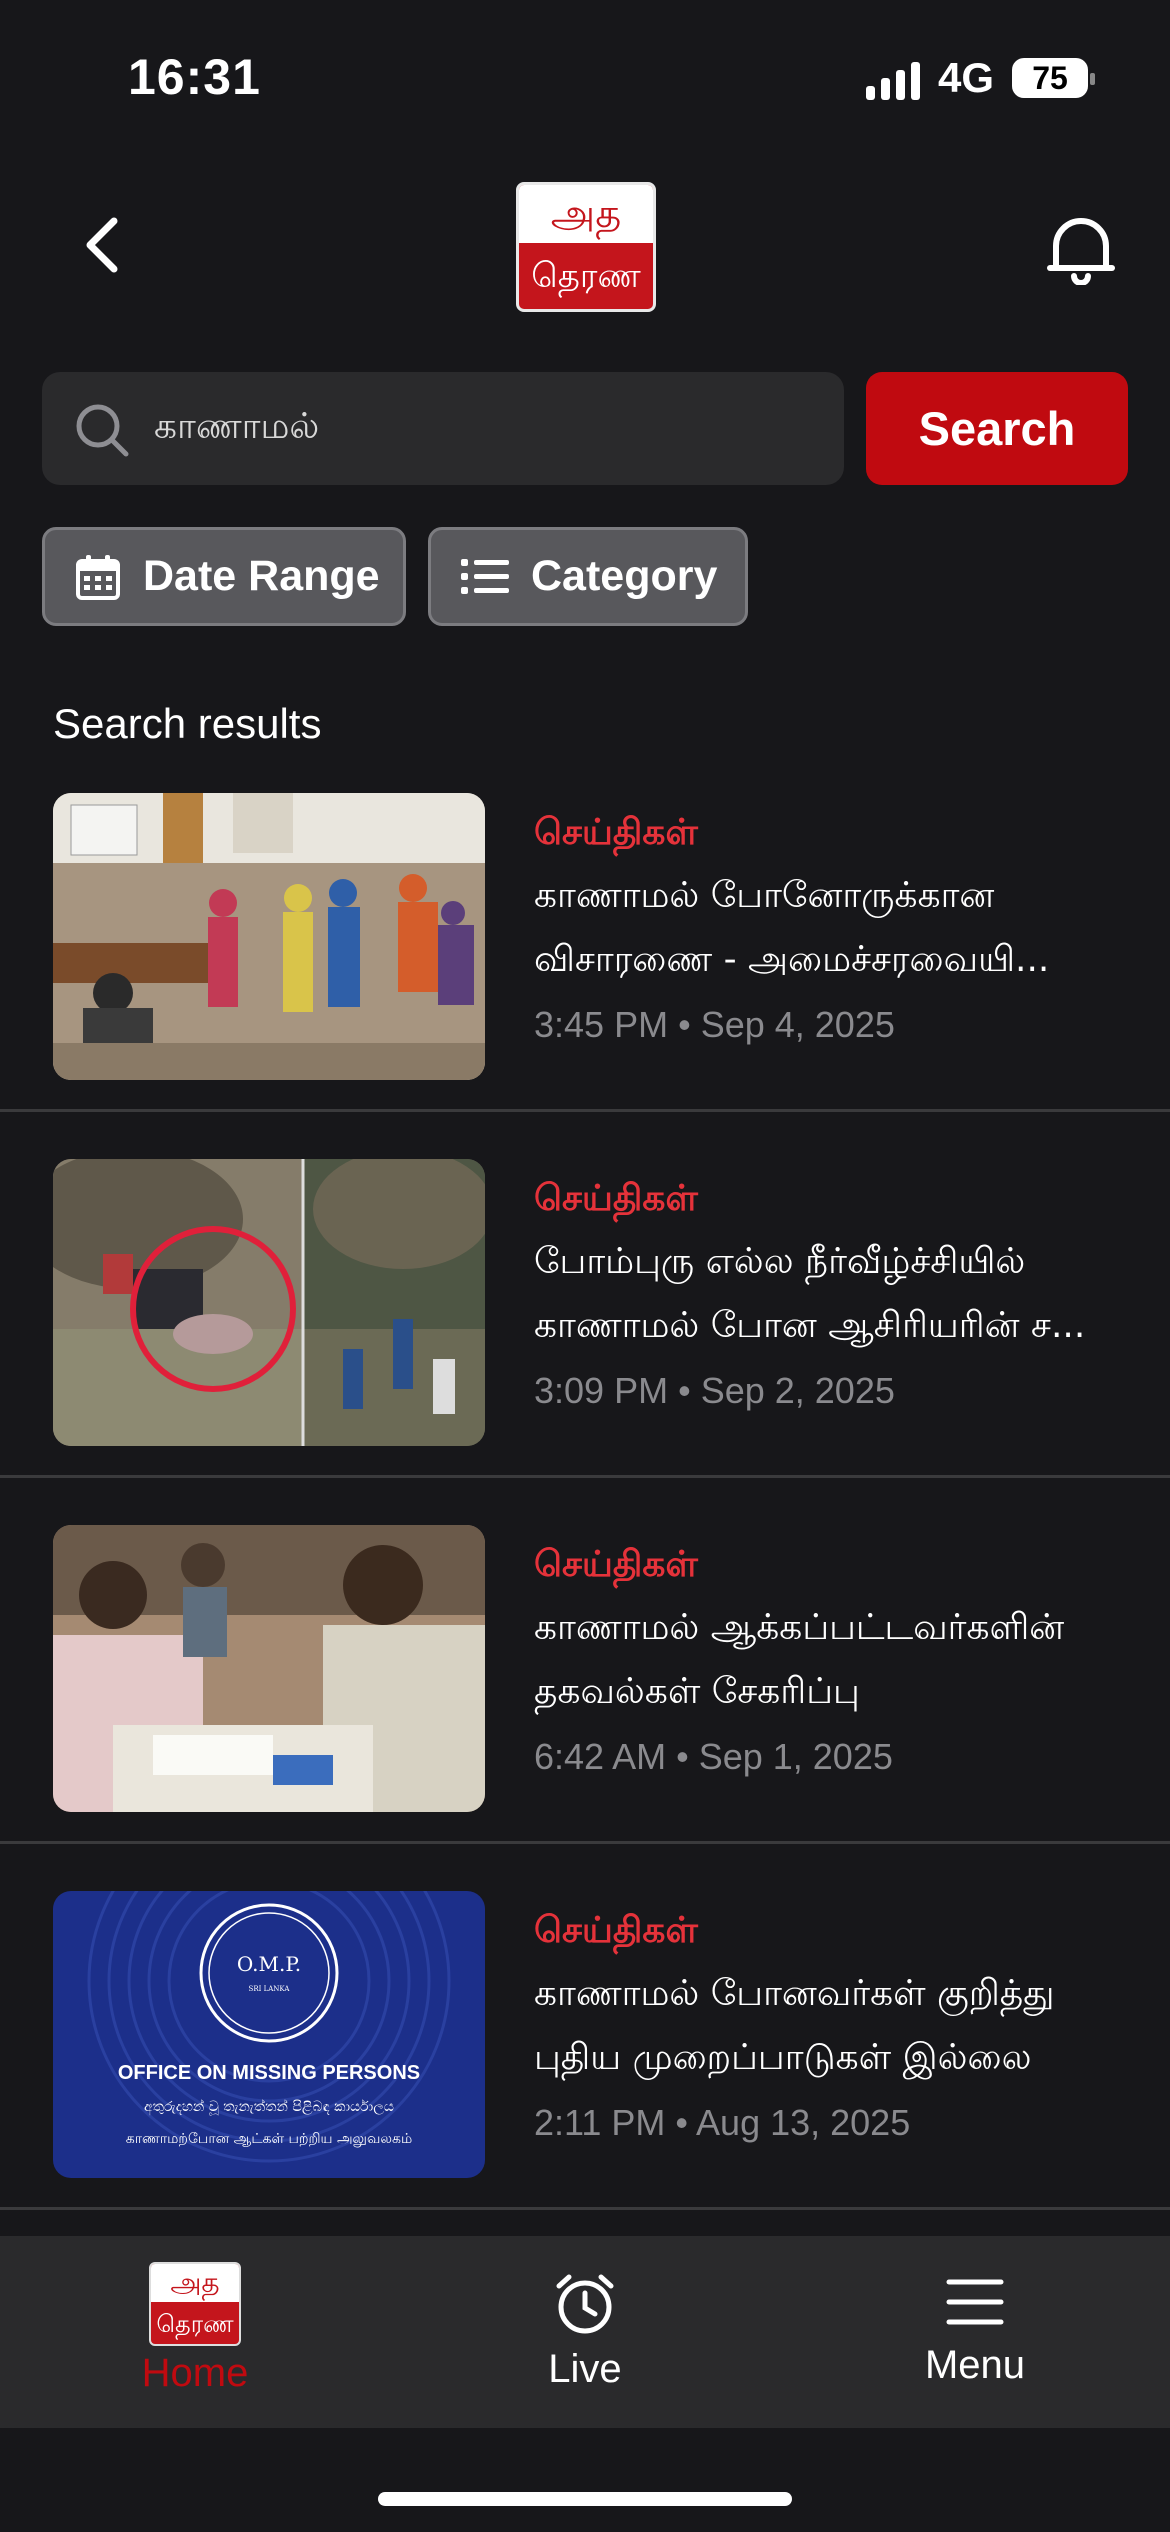 The width and height of the screenshot is (1170, 2532). Describe the element at coordinates (892, 78) in the screenshot. I see `signal-icon` at that location.